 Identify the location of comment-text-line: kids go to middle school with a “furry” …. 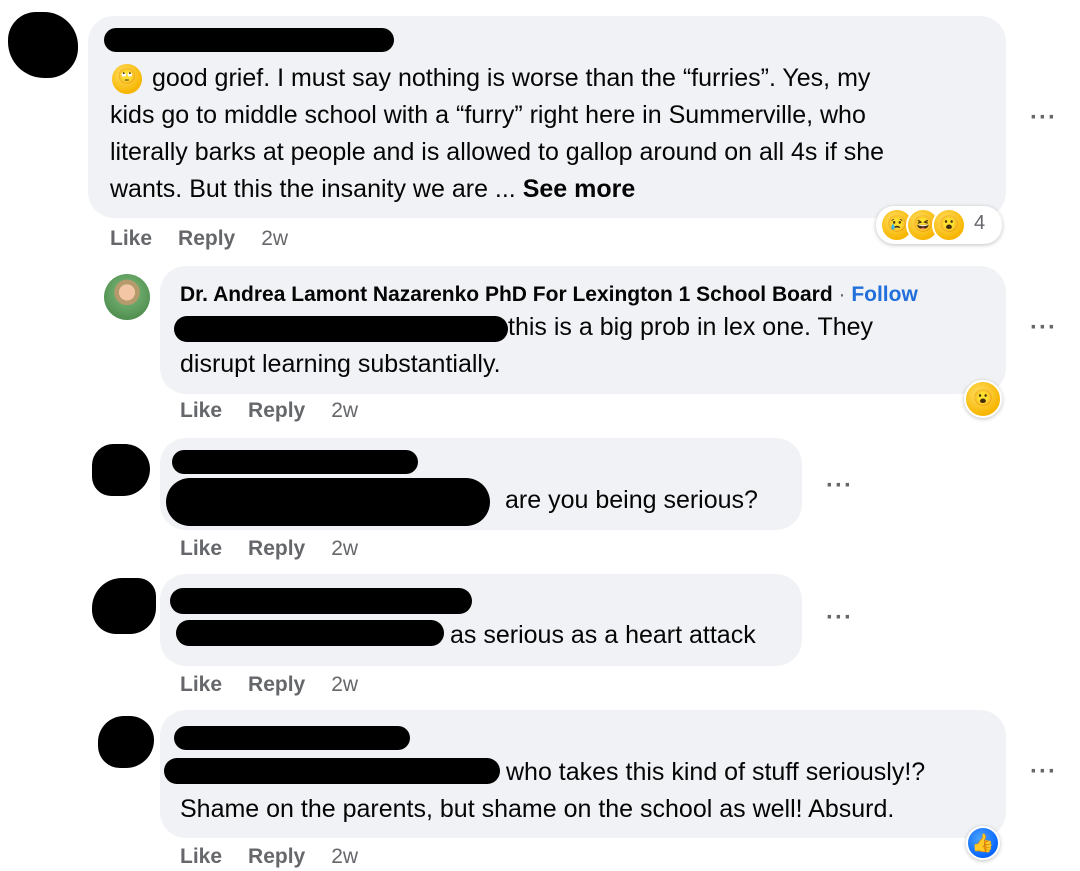
(488, 115).